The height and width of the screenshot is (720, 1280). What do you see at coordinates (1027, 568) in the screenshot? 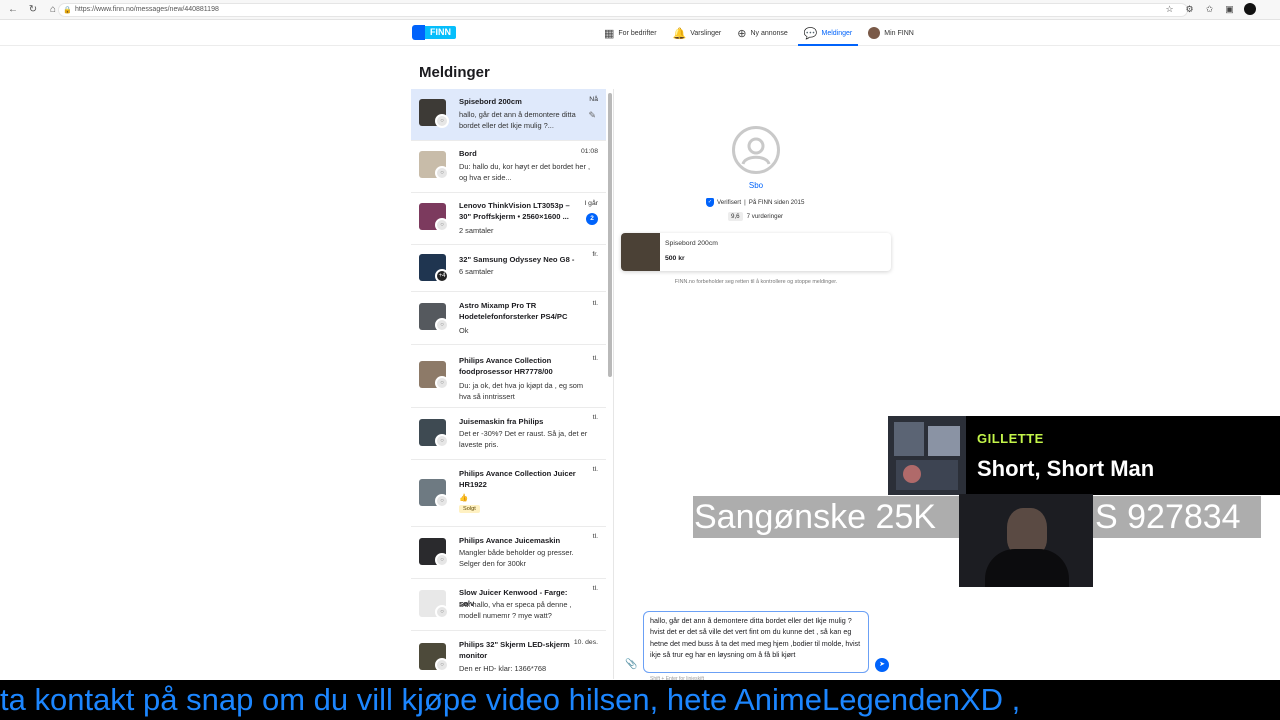
I see `streamer-body` at bounding box center [1027, 568].